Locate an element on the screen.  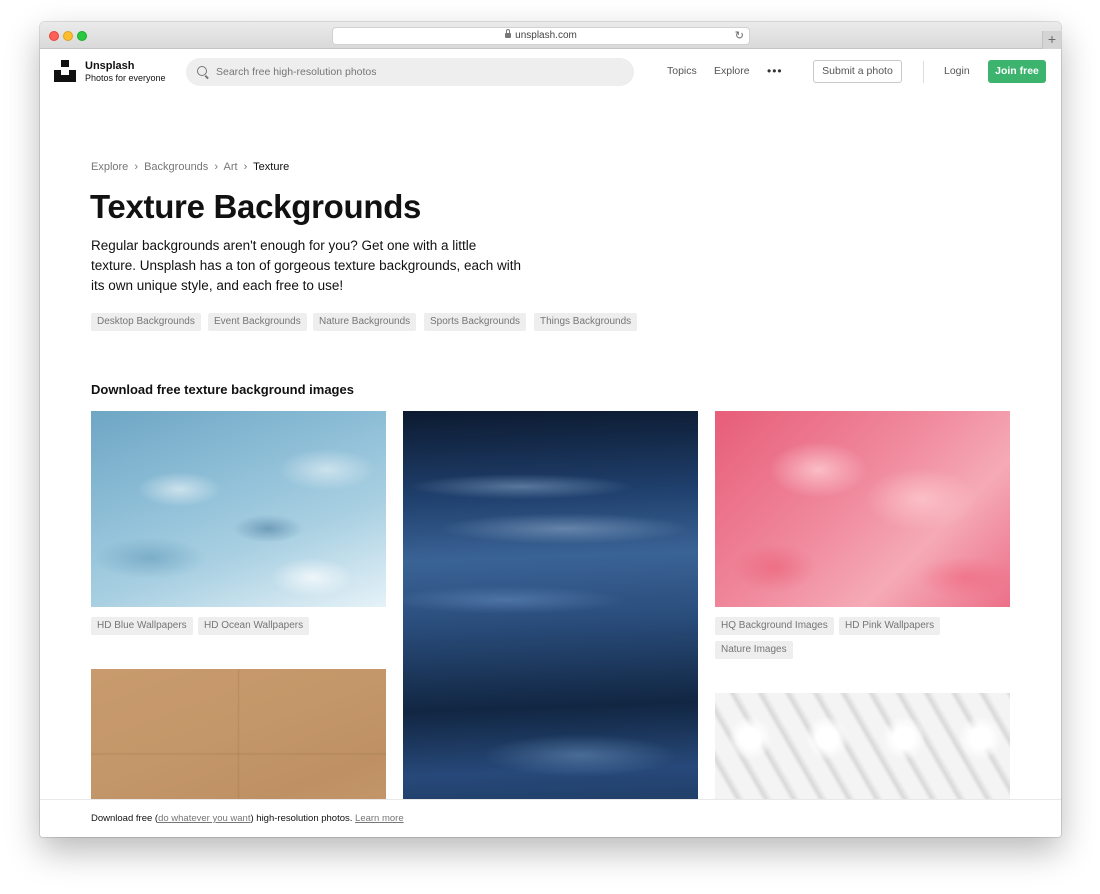
brand-tagline: Photos for everyone is located at coordinates (125, 78).